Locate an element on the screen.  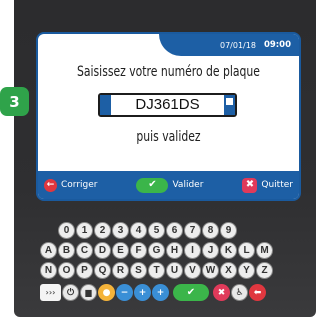
keypad-function-row: ››› ⏻ ▆ ● − + + ✔ ✖ ♿ ⬅ is located at coordinates (153, 292).